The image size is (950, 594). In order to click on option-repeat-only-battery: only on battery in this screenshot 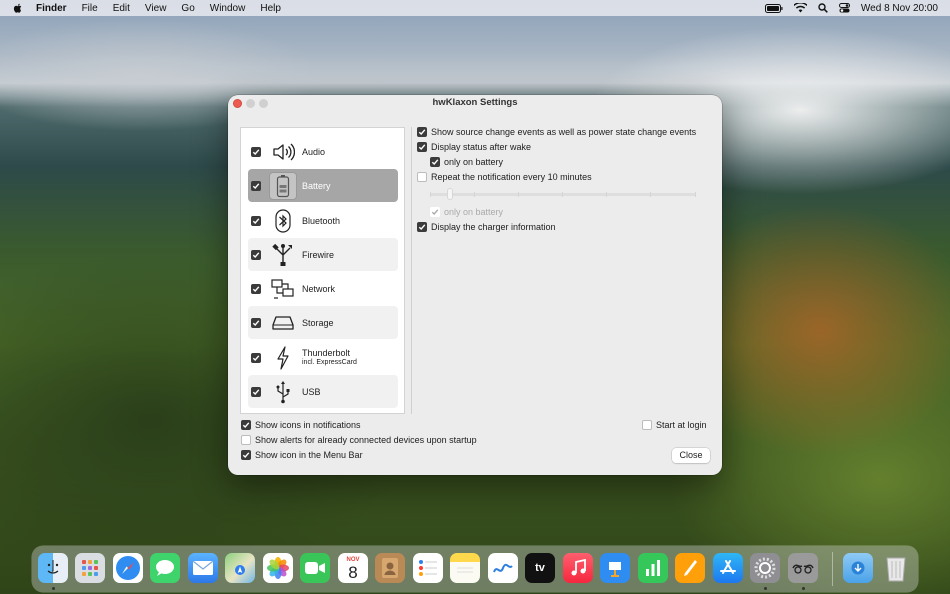, I will do `click(466, 212)`.